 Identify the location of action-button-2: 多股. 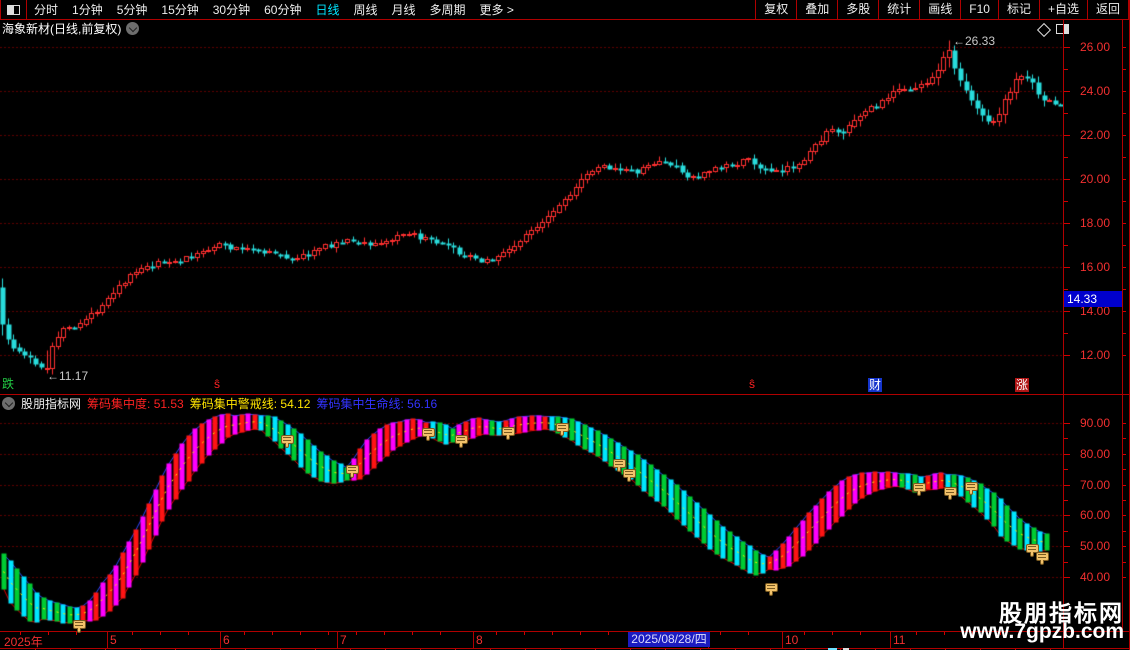
(857, 9).